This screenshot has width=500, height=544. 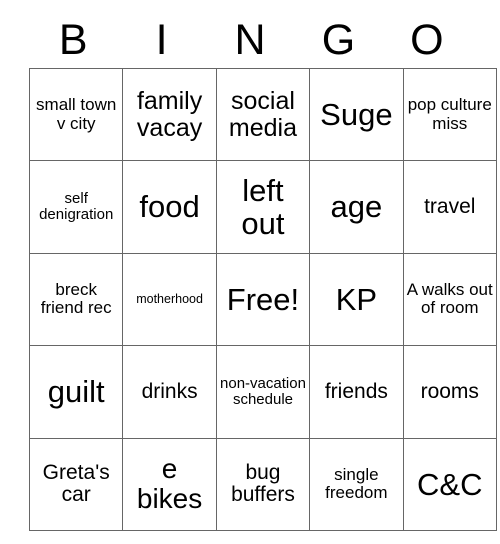 What do you see at coordinates (76, 207) in the screenshot?
I see `bingo-cell: self denigration` at bounding box center [76, 207].